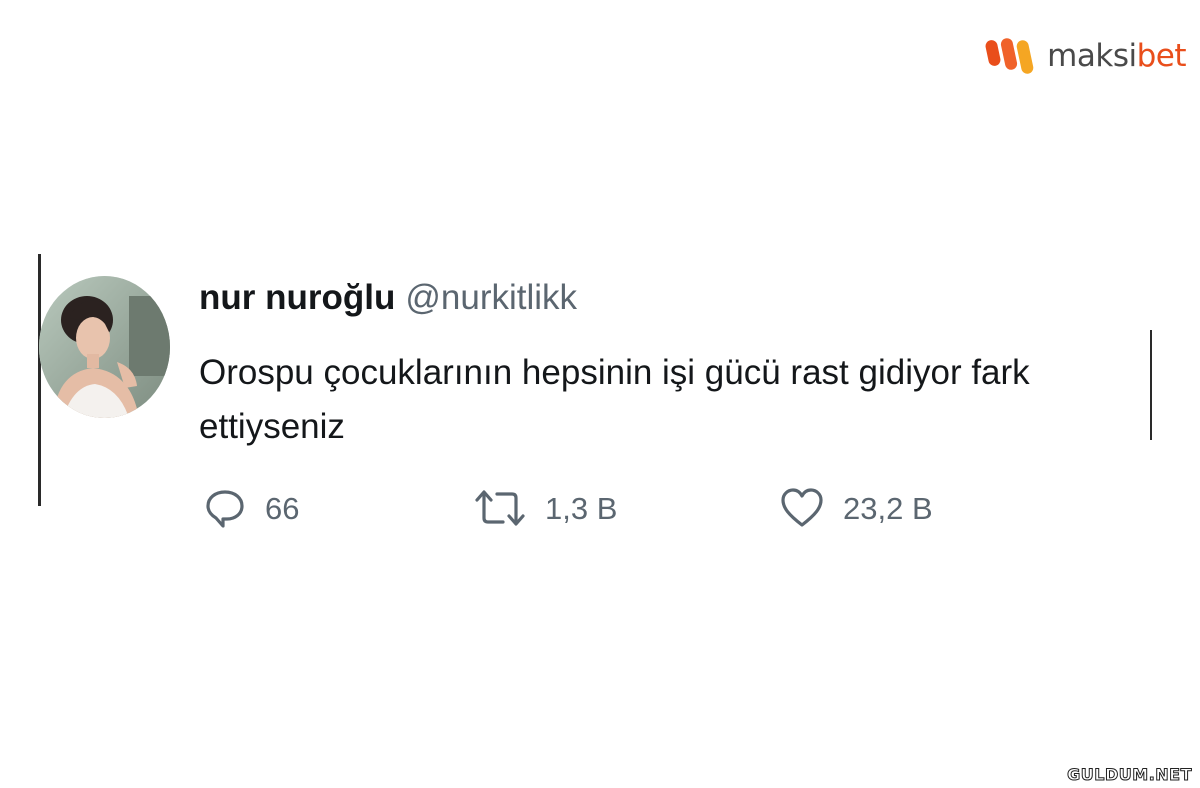 The height and width of the screenshot is (788, 1200). I want to click on reply-count: 66, so click(282, 508).